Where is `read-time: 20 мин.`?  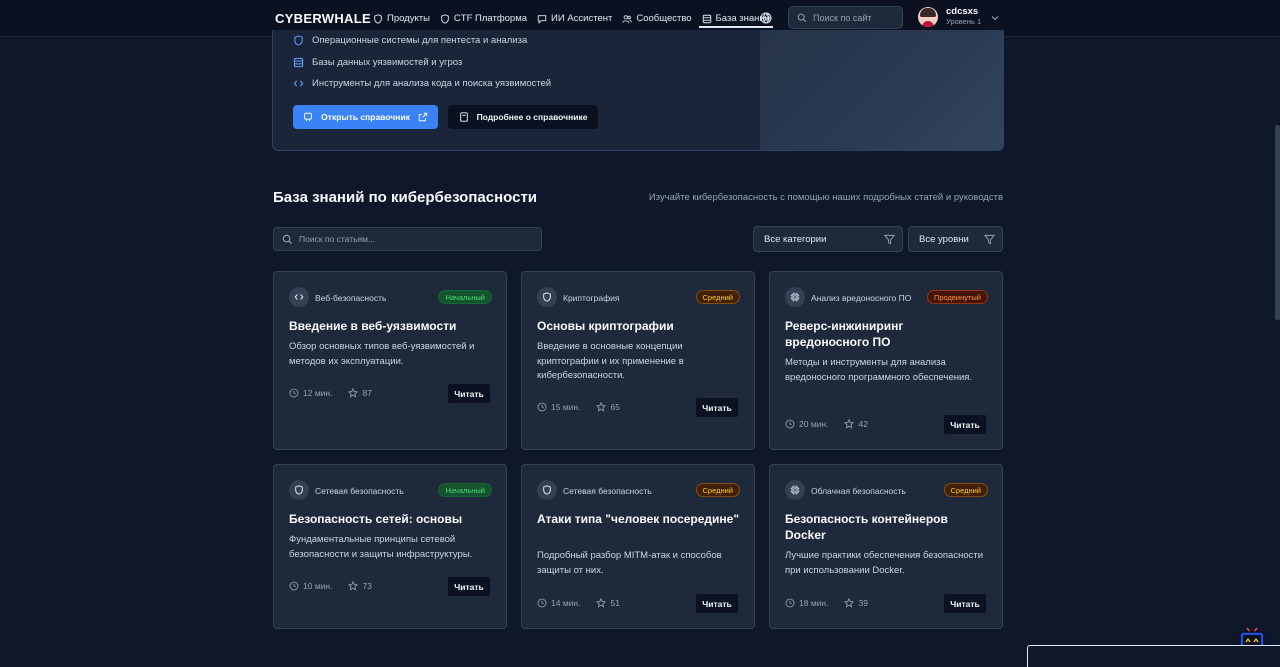
read-time: 20 мин. is located at coordinates (814, 424).